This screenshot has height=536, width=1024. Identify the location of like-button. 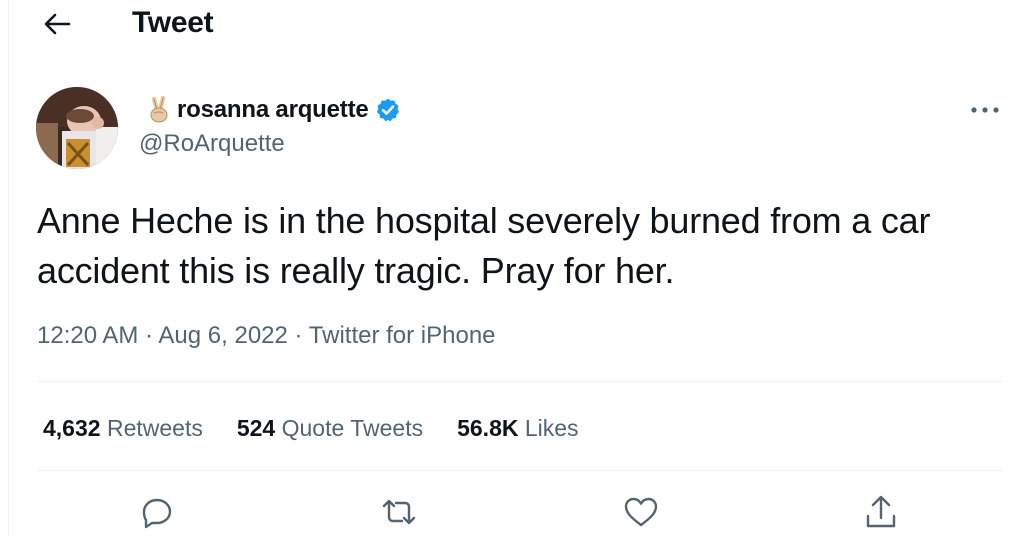
(641, 512).